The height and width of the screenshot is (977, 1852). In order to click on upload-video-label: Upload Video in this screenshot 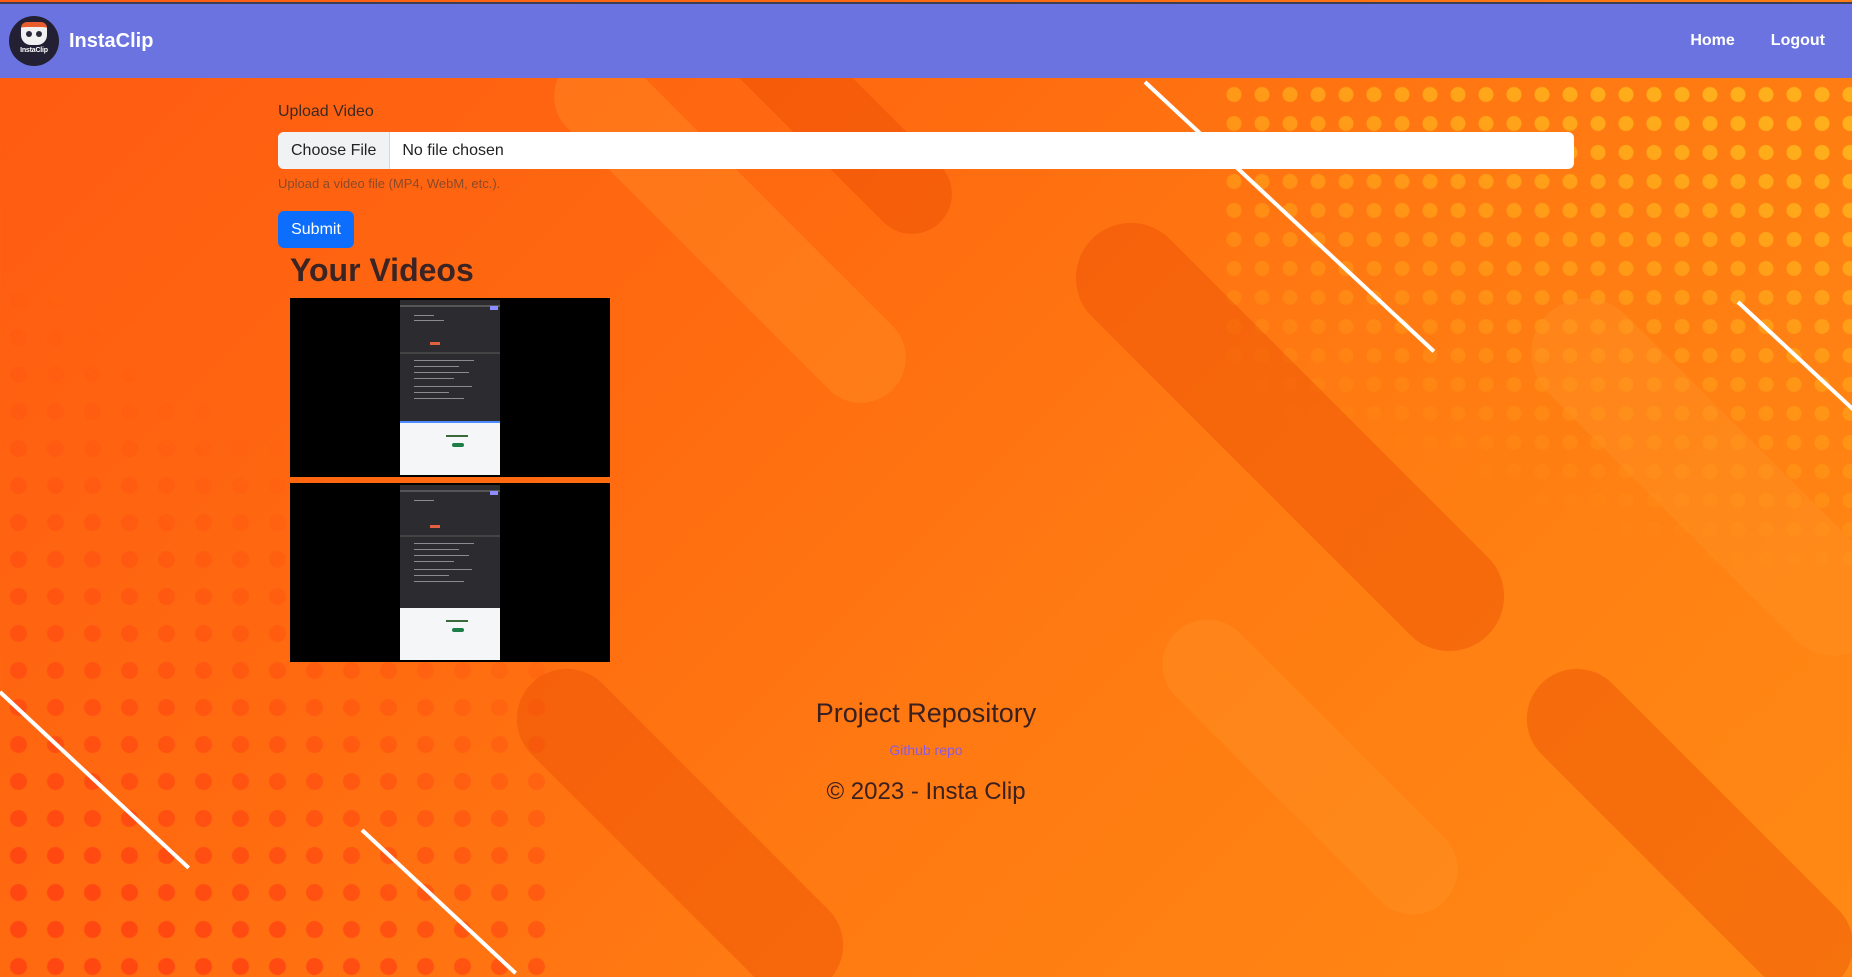, I will do `click(326, 111)`.